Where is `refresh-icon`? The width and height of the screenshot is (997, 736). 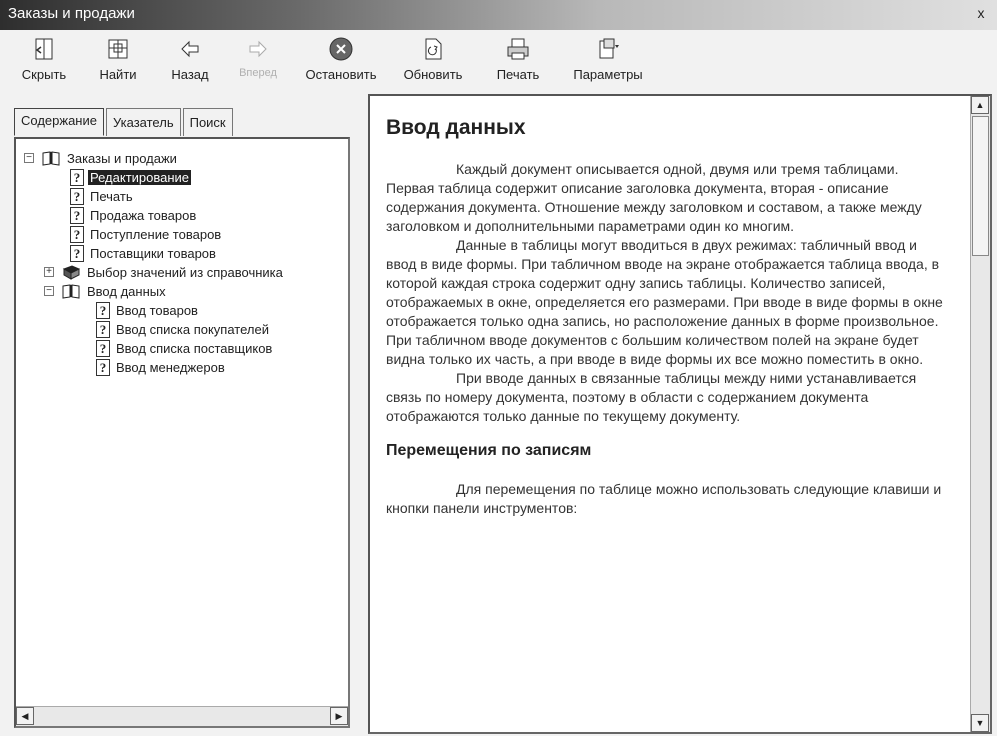
refresh-icon is located at coordinates (433, 49).